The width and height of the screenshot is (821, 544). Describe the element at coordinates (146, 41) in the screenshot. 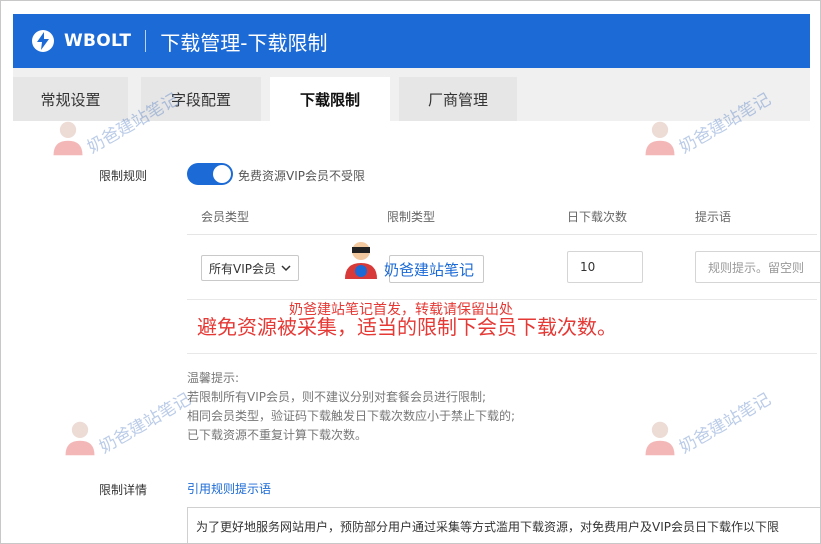

I see `header-divider` at that location.